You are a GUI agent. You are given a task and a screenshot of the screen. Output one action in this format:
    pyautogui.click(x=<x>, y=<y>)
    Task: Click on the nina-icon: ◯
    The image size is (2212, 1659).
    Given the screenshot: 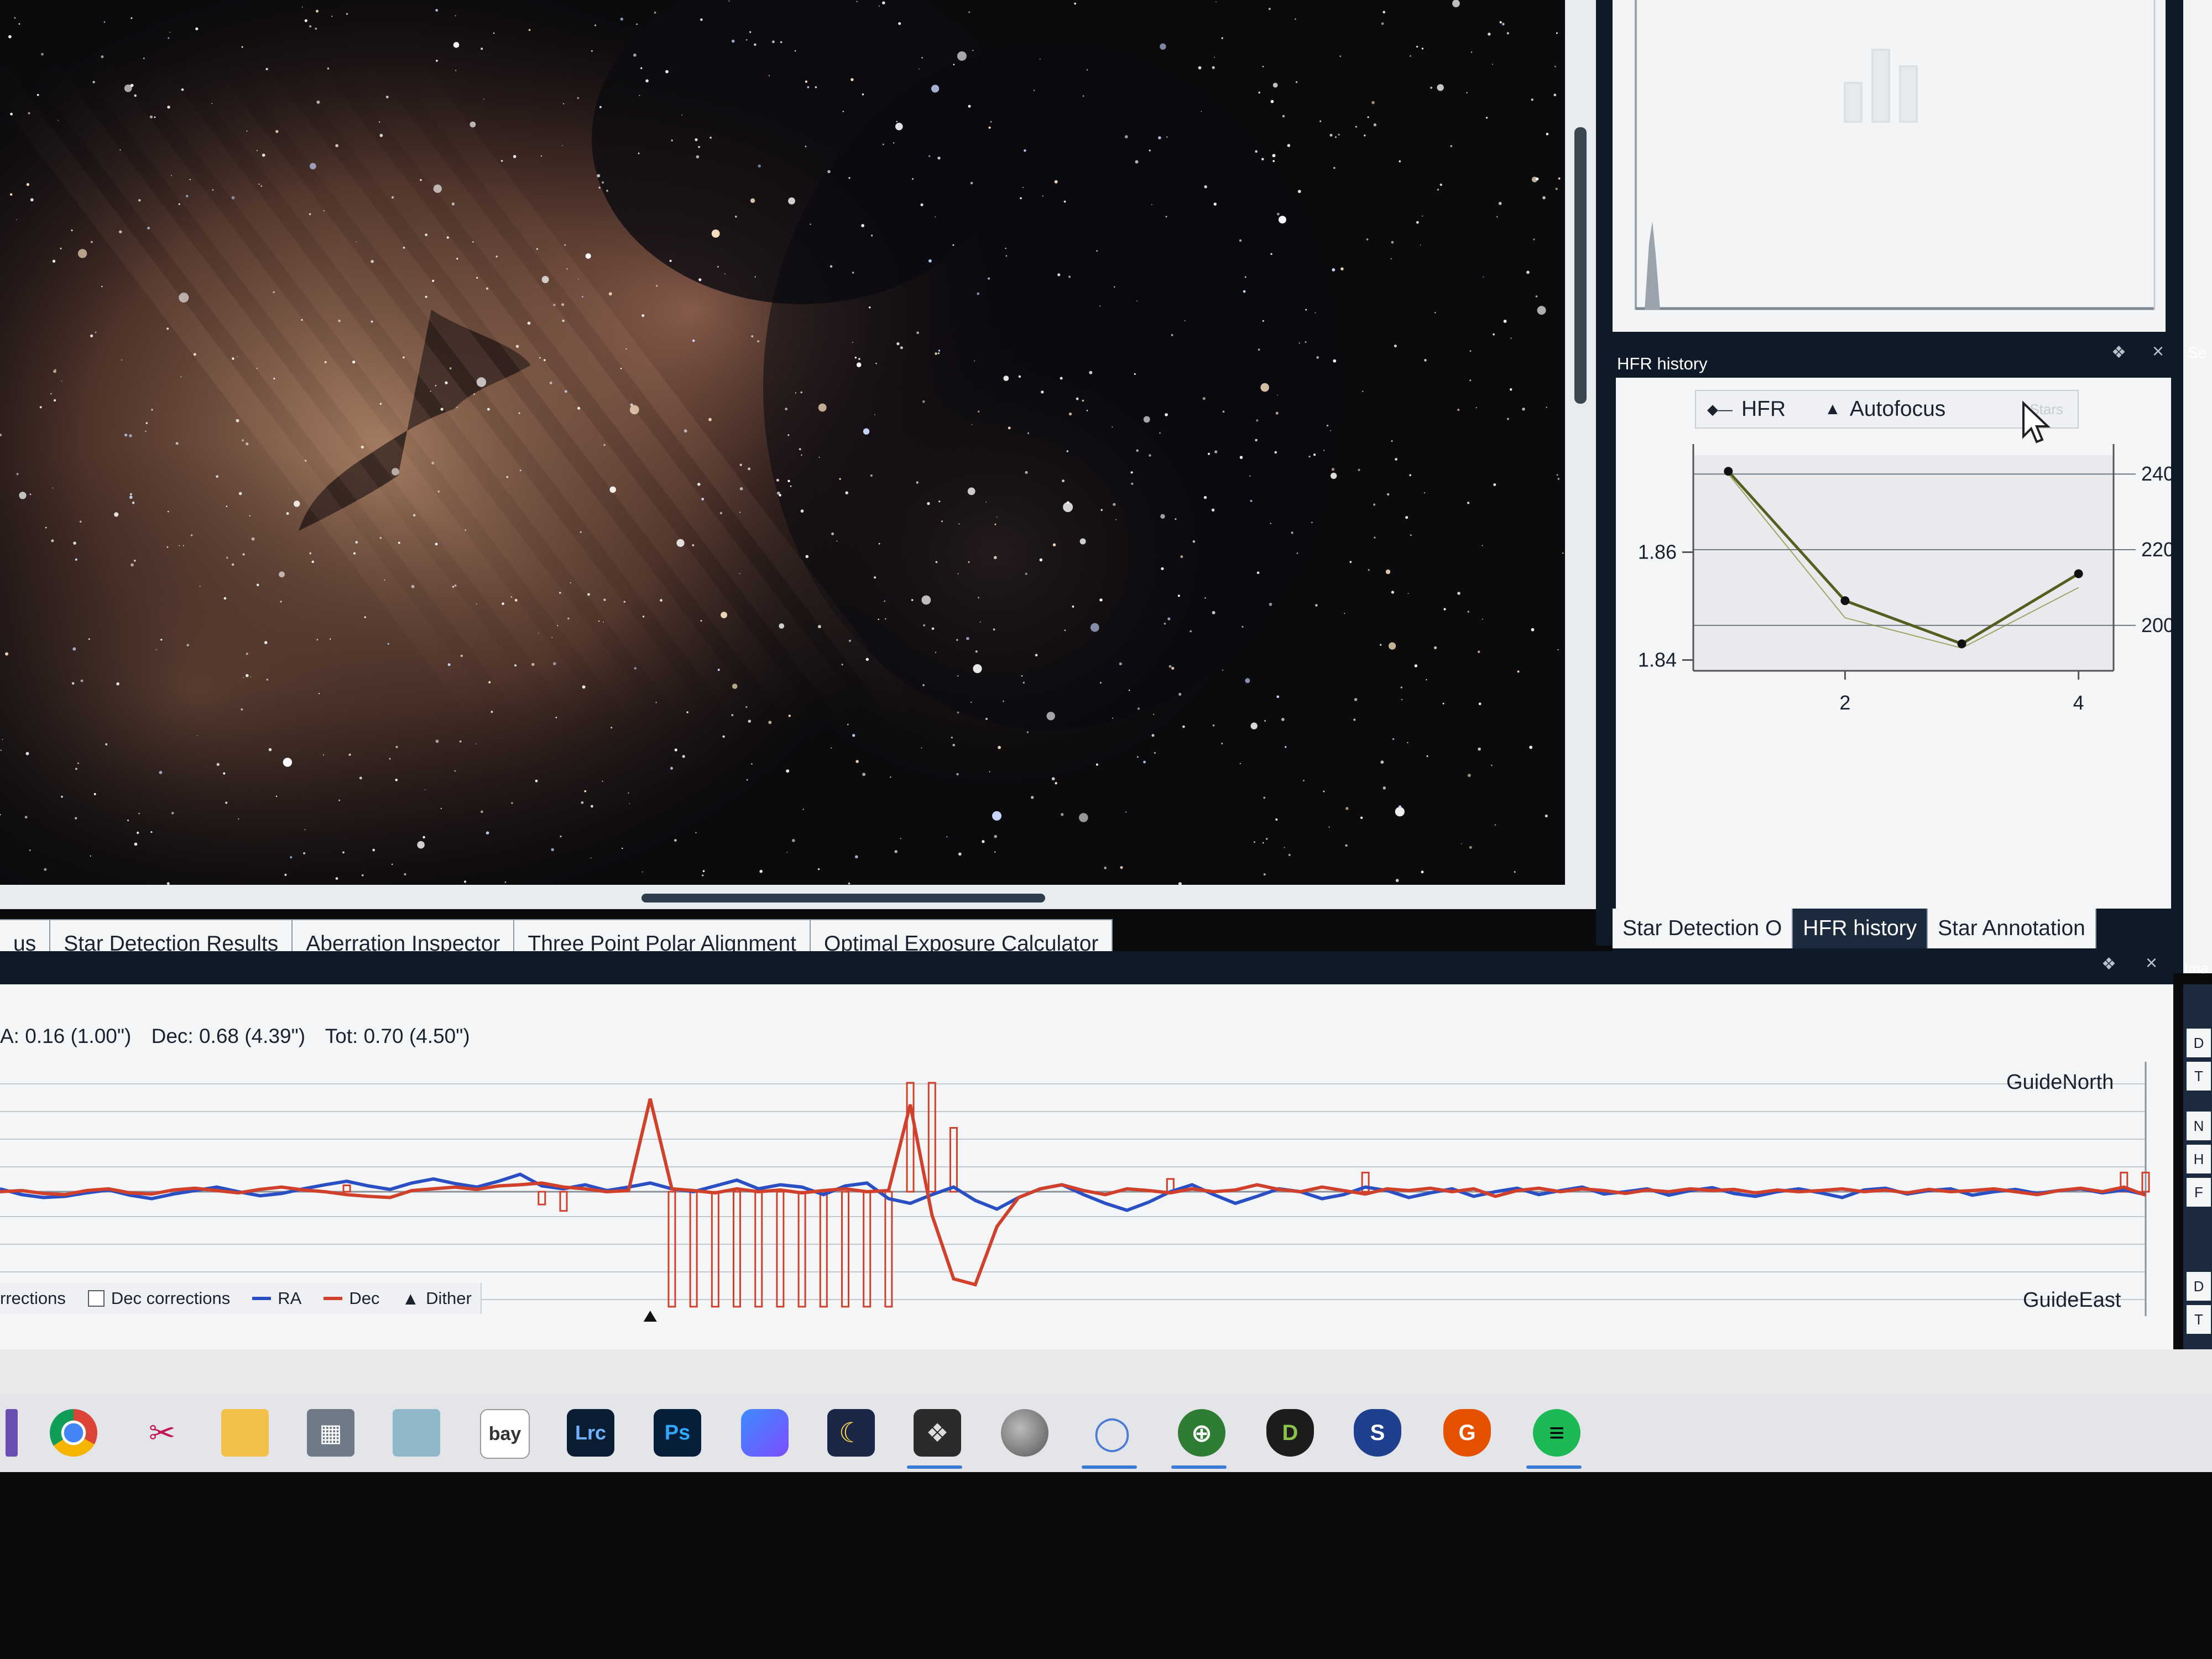 What is the action you would take?
    pyautogui.click(x=1112, y=1433)
    